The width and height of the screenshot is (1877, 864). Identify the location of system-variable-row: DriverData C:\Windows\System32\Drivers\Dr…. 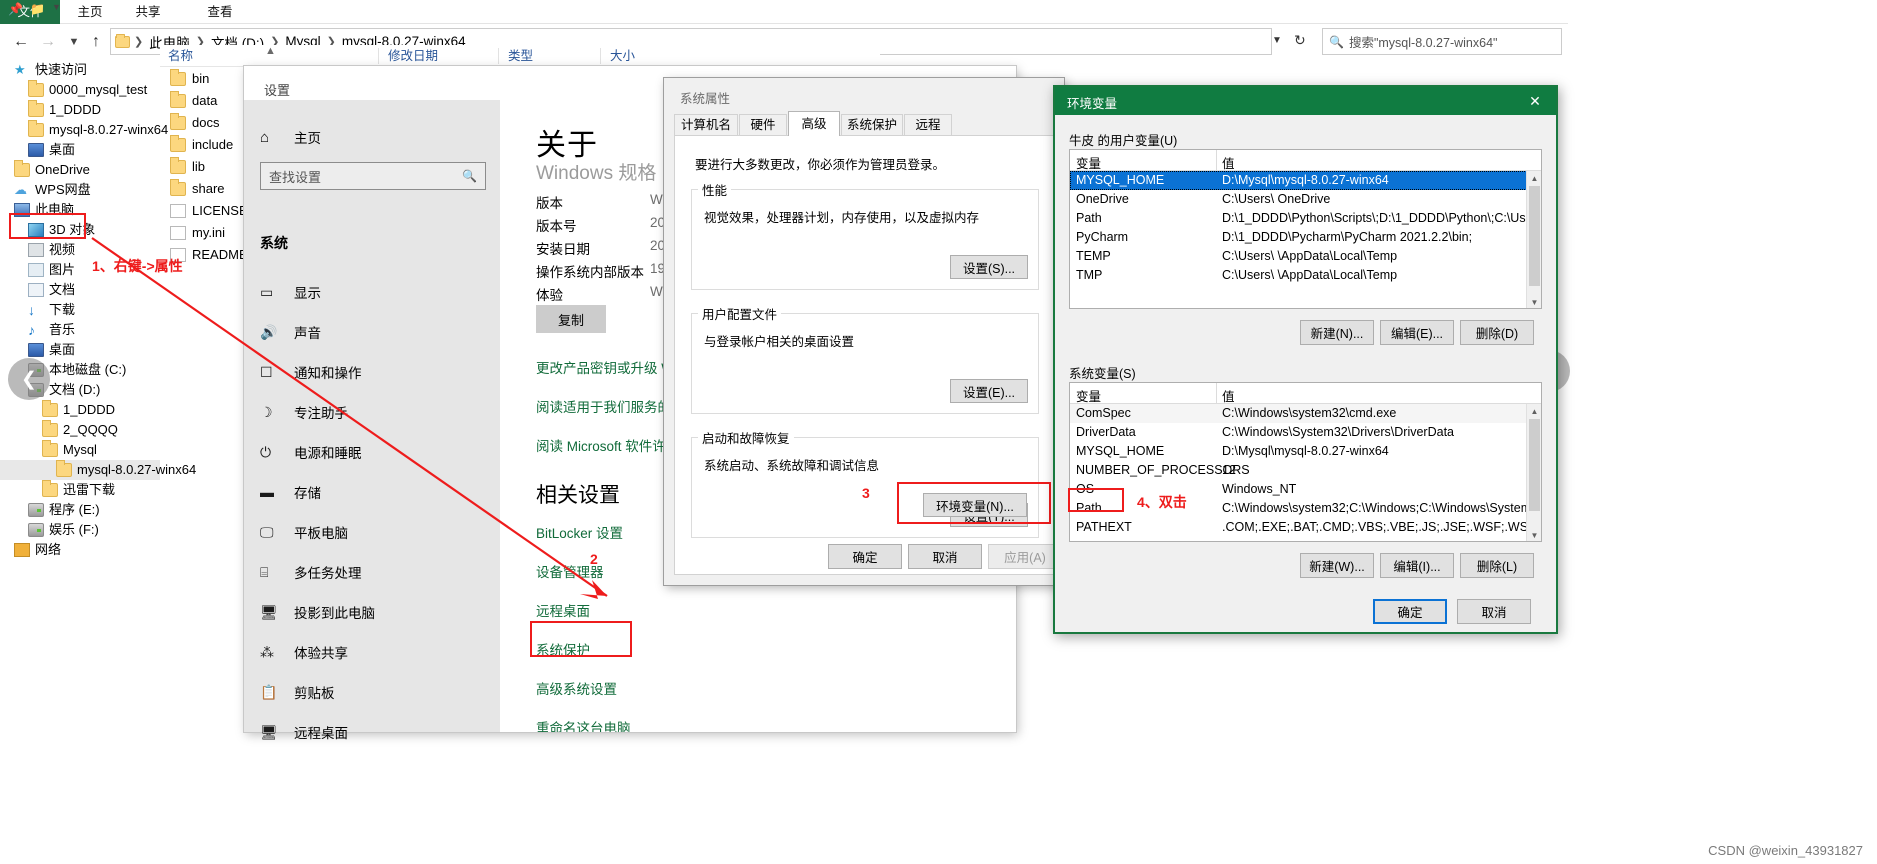
(1305, 432).